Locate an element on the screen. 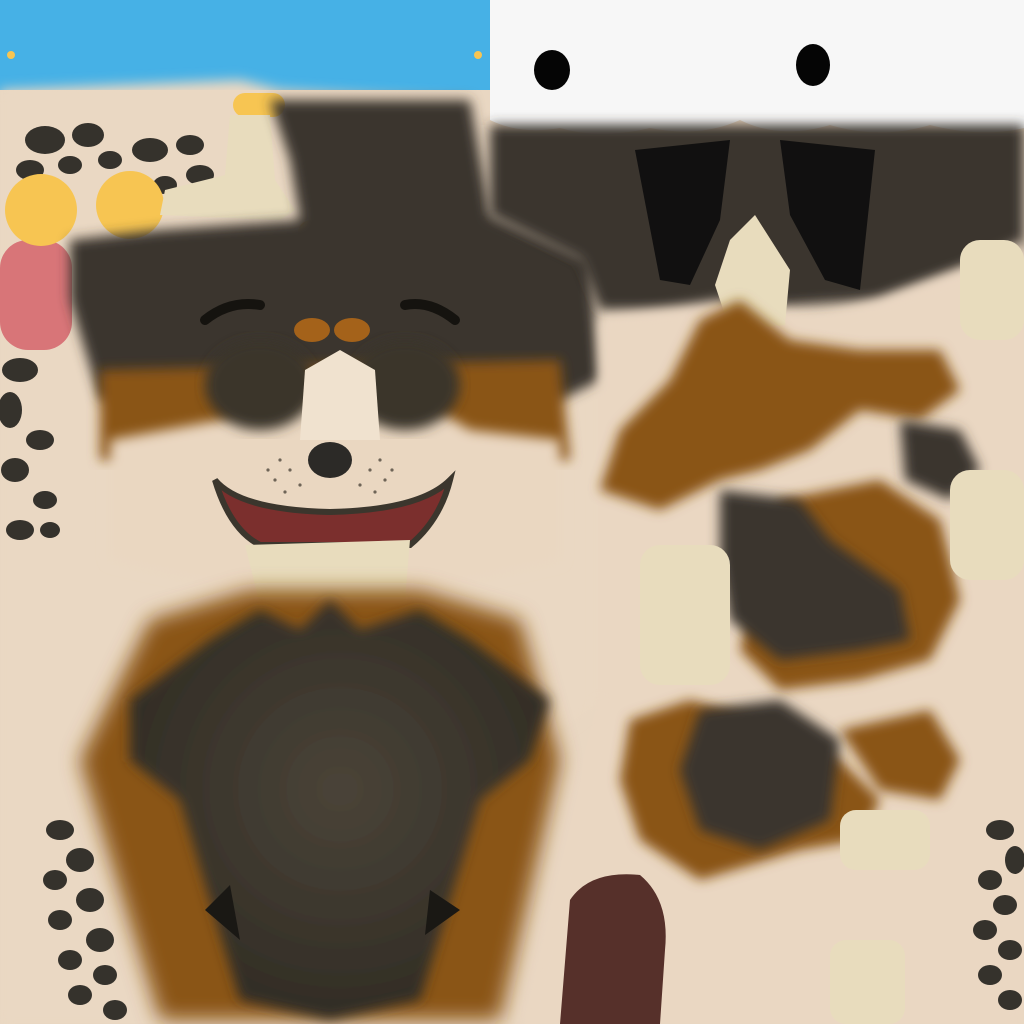 The width and height of the screenshot is (1024, 1024). dog-nose is located at coordinates (330, 460).